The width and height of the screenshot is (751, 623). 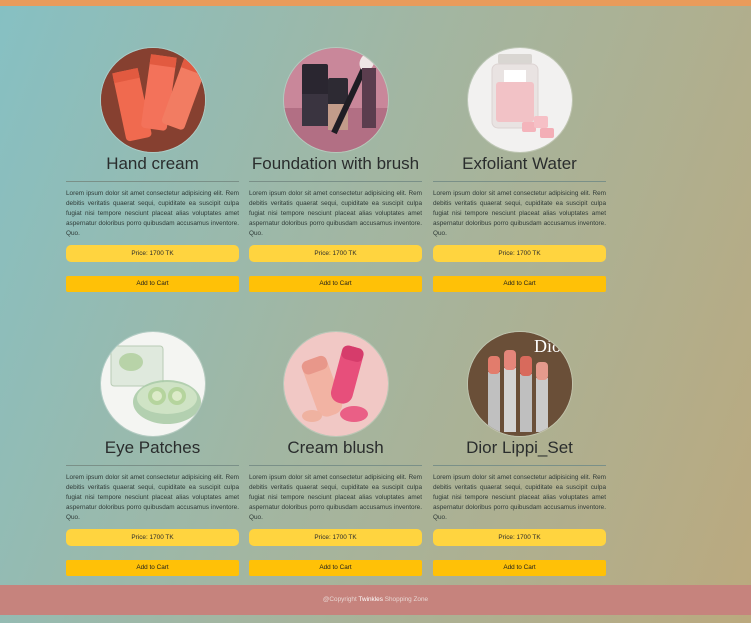 What do you see at coordinates (152, 163) in the screenshot?
I see `product-name: Hand cream` at bounding box center [152, 163].